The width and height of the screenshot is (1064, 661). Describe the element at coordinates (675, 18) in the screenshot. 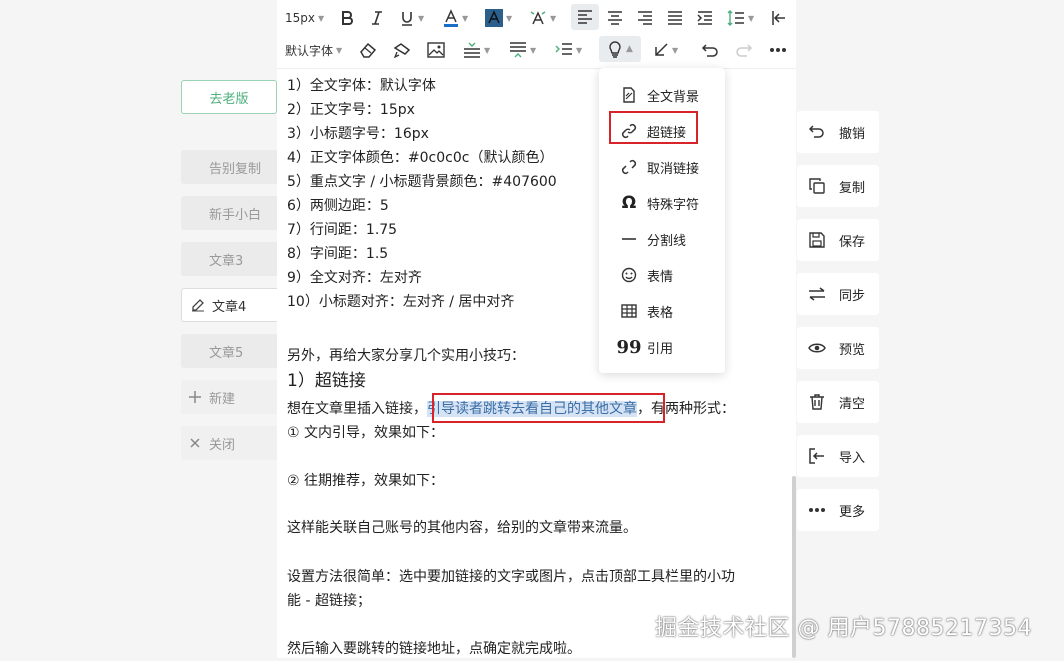

I see `justify-button` at that location.